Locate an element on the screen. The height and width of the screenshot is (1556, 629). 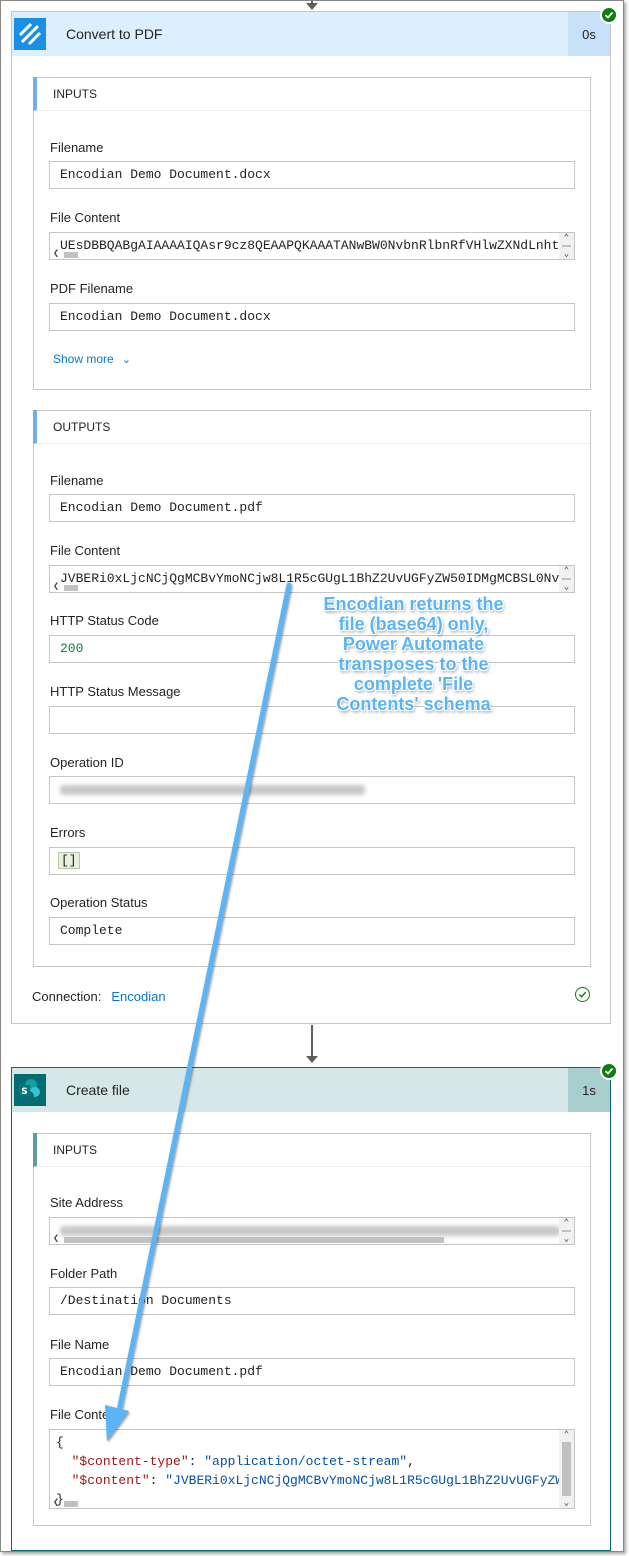
connection-row: Connection: Encodian is located at coordinates (99, 996).